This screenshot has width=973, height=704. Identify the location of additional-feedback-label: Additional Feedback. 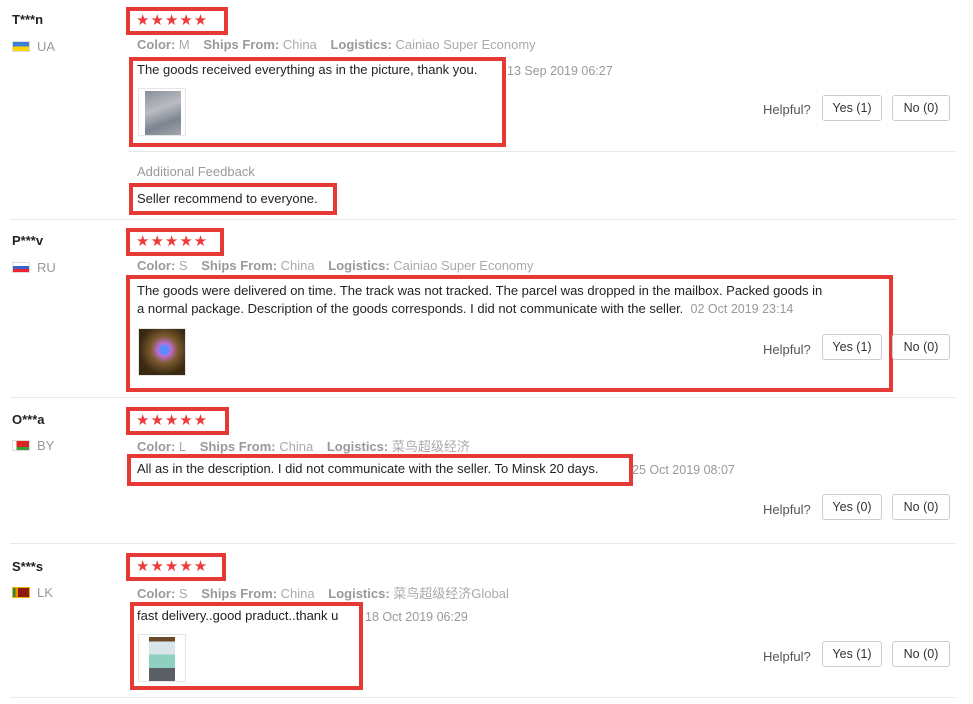
(196, 171).